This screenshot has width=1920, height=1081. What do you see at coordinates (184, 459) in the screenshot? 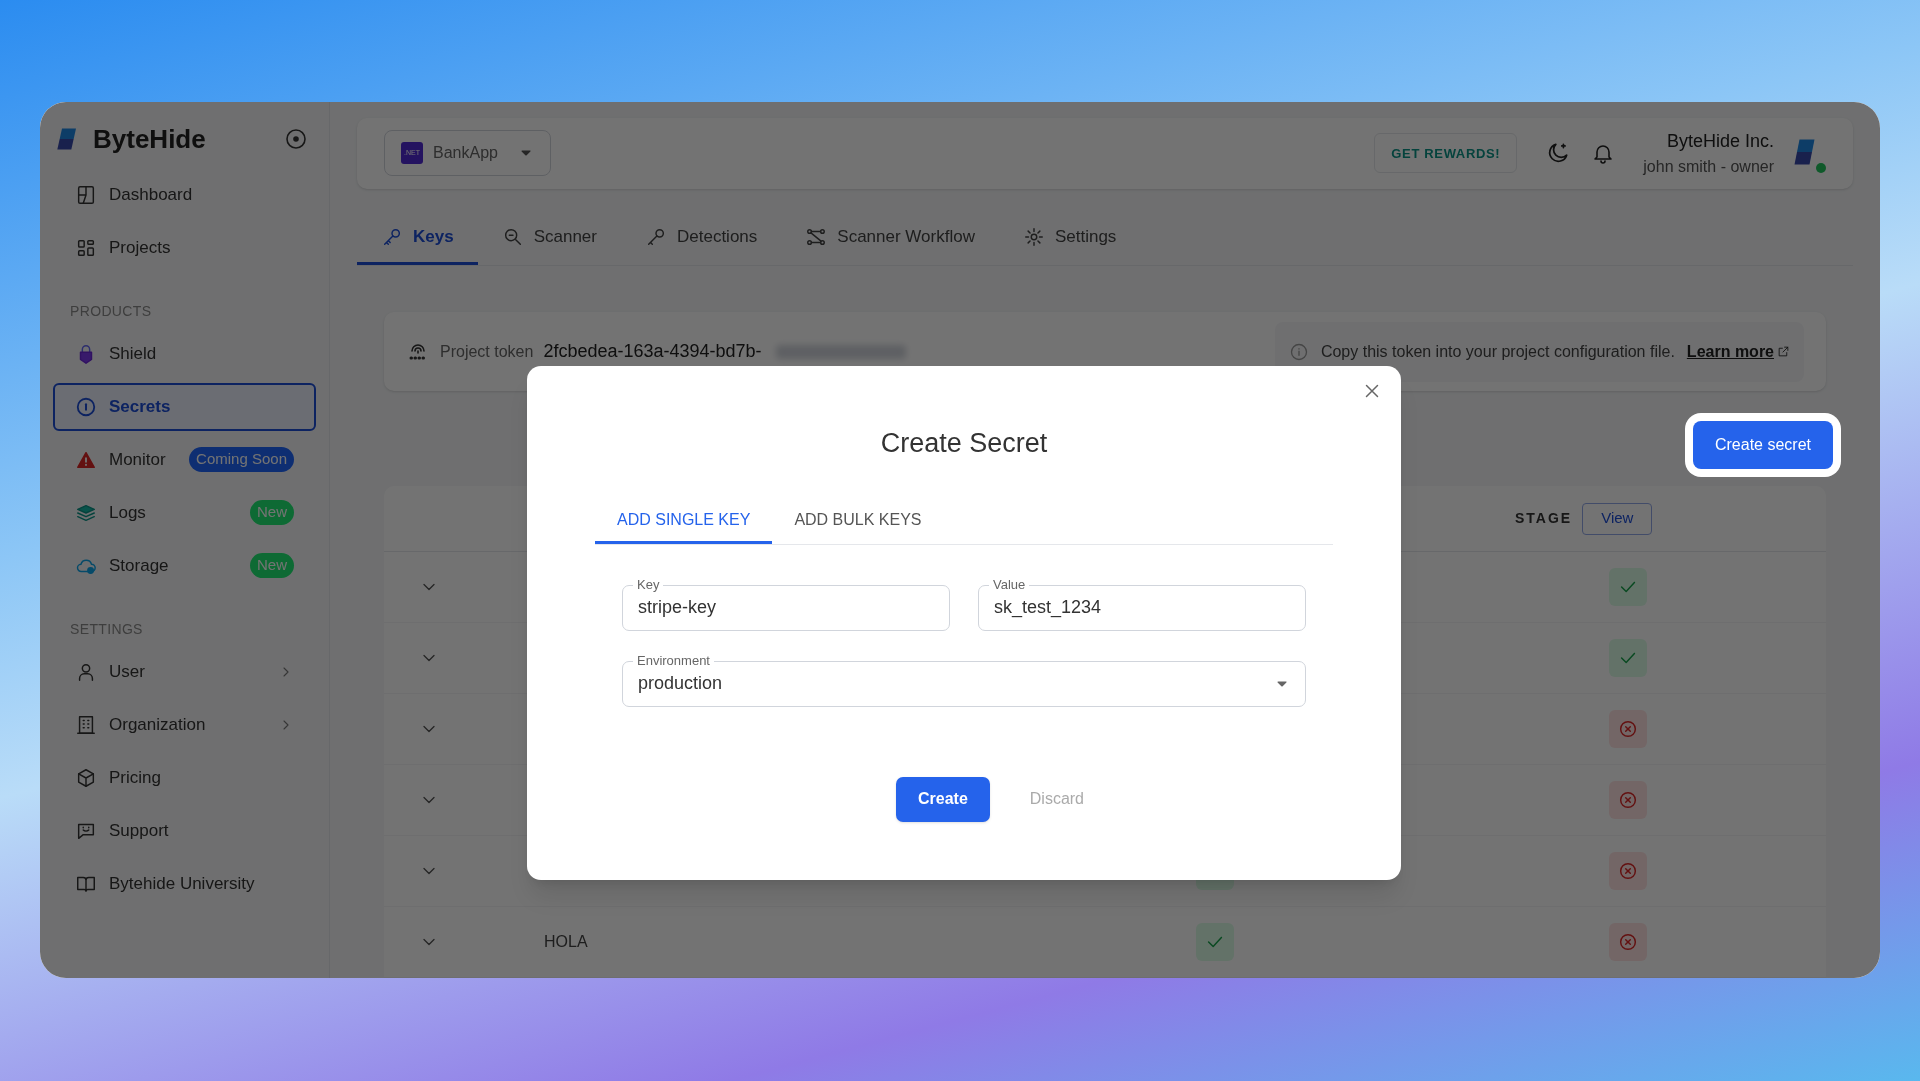
I see `sidebar-item: Monitor Coming Soon` at bounding box center [184, 459].